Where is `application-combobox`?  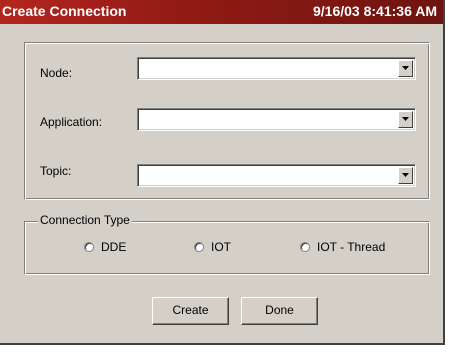
application-combobox is located at coordinates (276, 119).